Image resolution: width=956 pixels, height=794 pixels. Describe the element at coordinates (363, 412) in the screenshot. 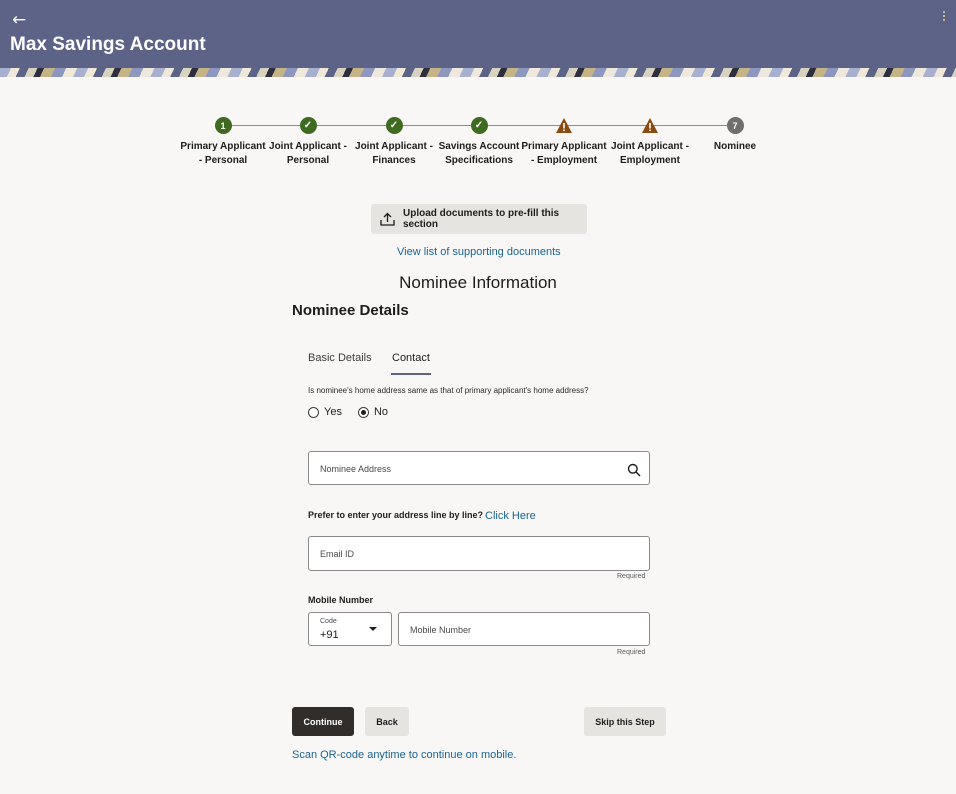

I see `radio-checked-icon` at that location.